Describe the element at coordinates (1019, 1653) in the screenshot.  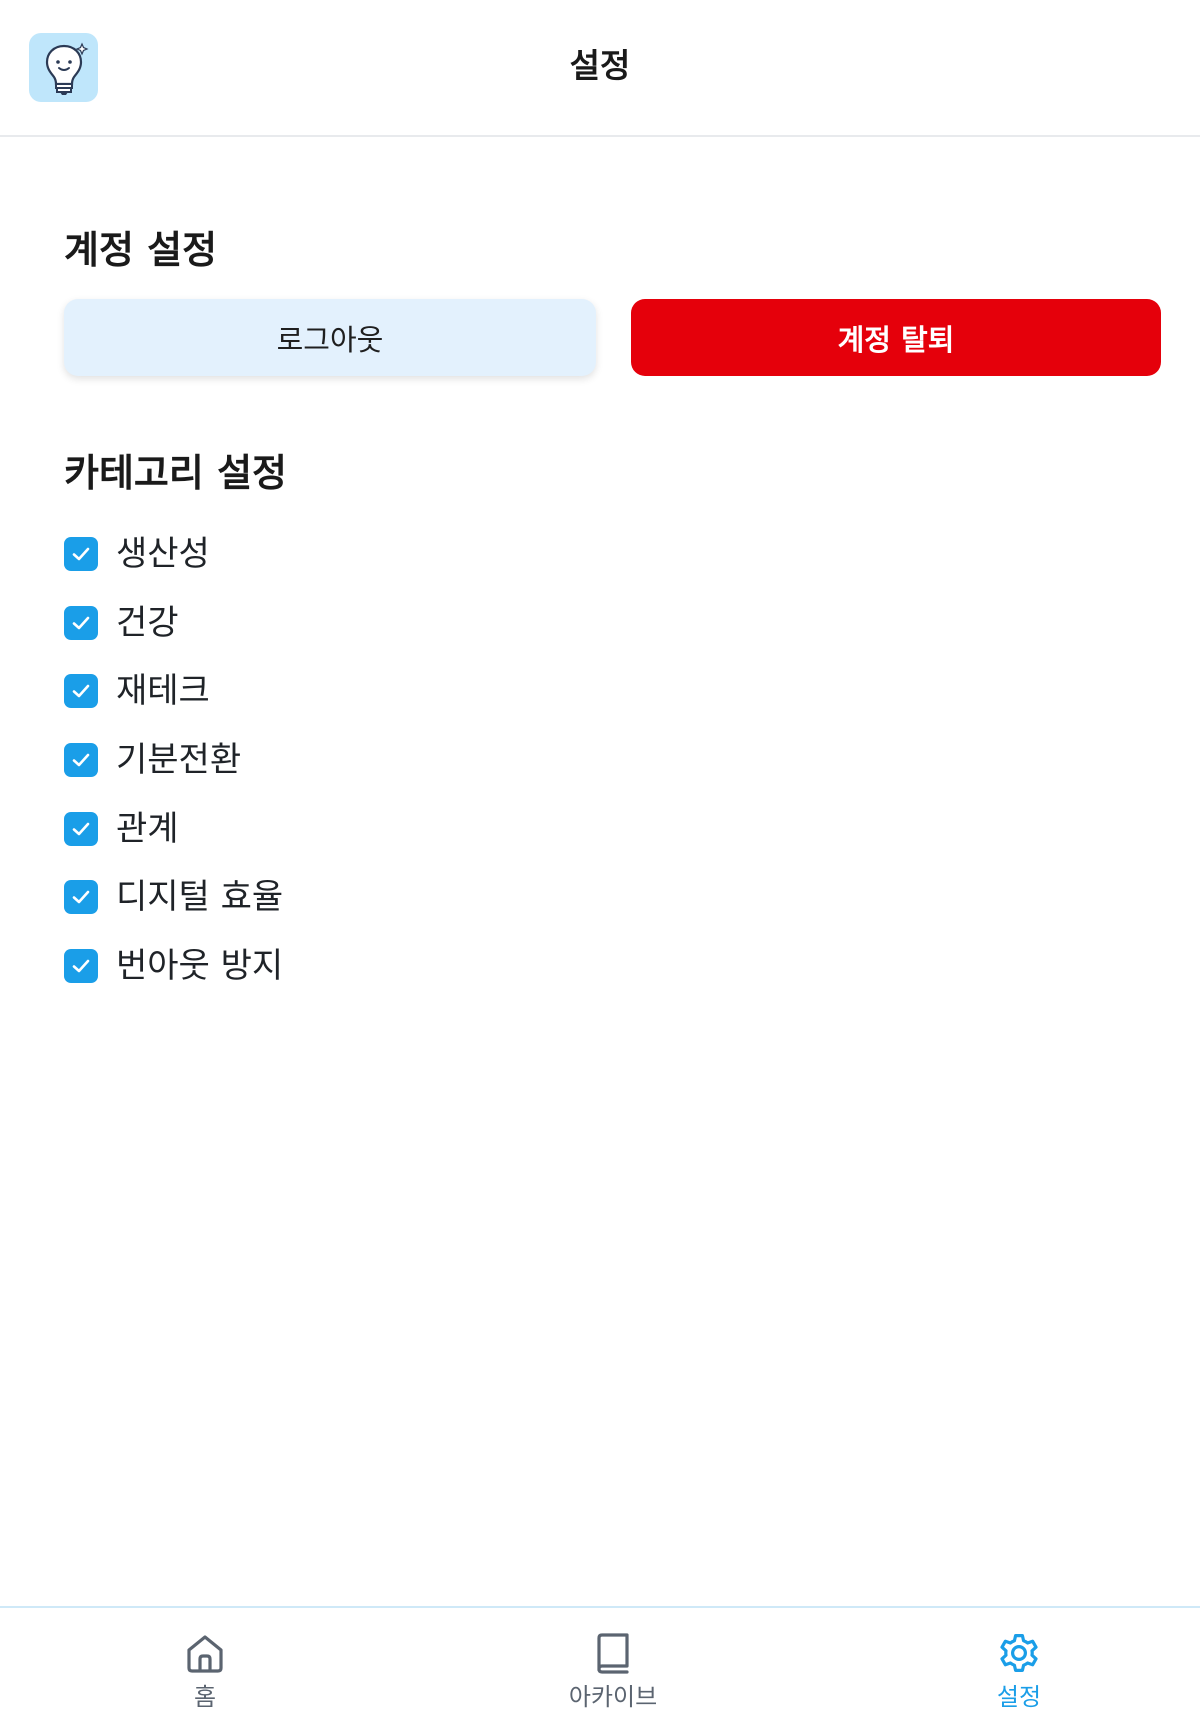
I see `gear-icon` at that location.